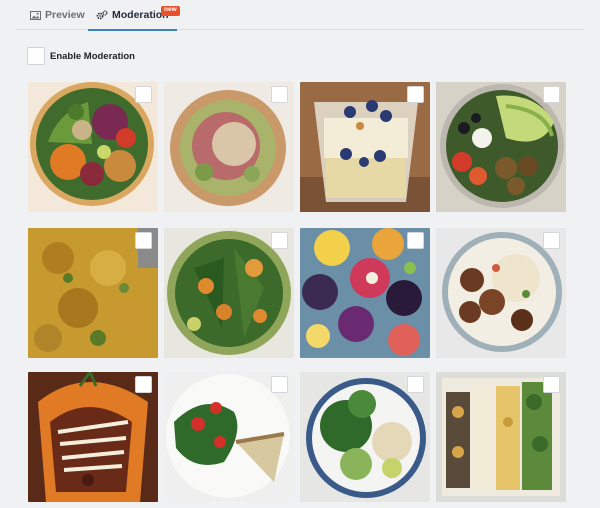  I want to click on tab-moderation: Moderation, so click(132, 15).